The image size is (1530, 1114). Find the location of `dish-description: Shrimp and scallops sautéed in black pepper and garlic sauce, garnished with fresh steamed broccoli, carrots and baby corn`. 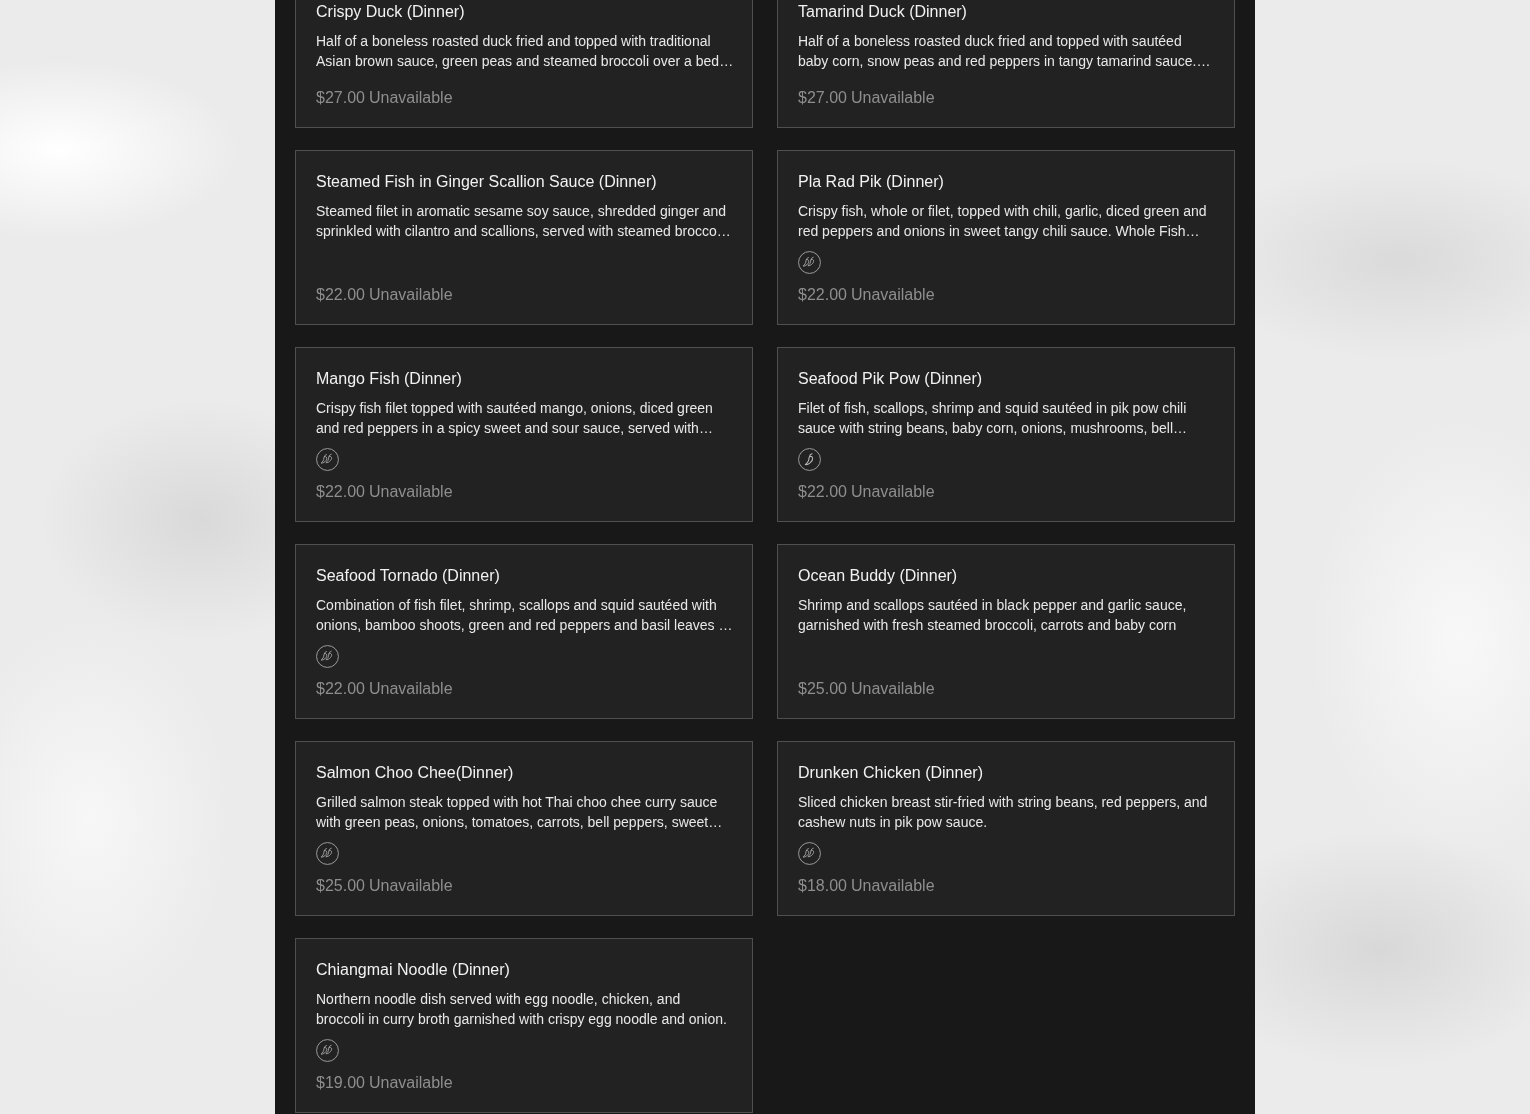

dish-description: Shrimp and scallops sautéed in black pepper and garlic sauce, garnished with fresh steamed broccoli, carrots and baby corn is located at coordinates (993, 615).